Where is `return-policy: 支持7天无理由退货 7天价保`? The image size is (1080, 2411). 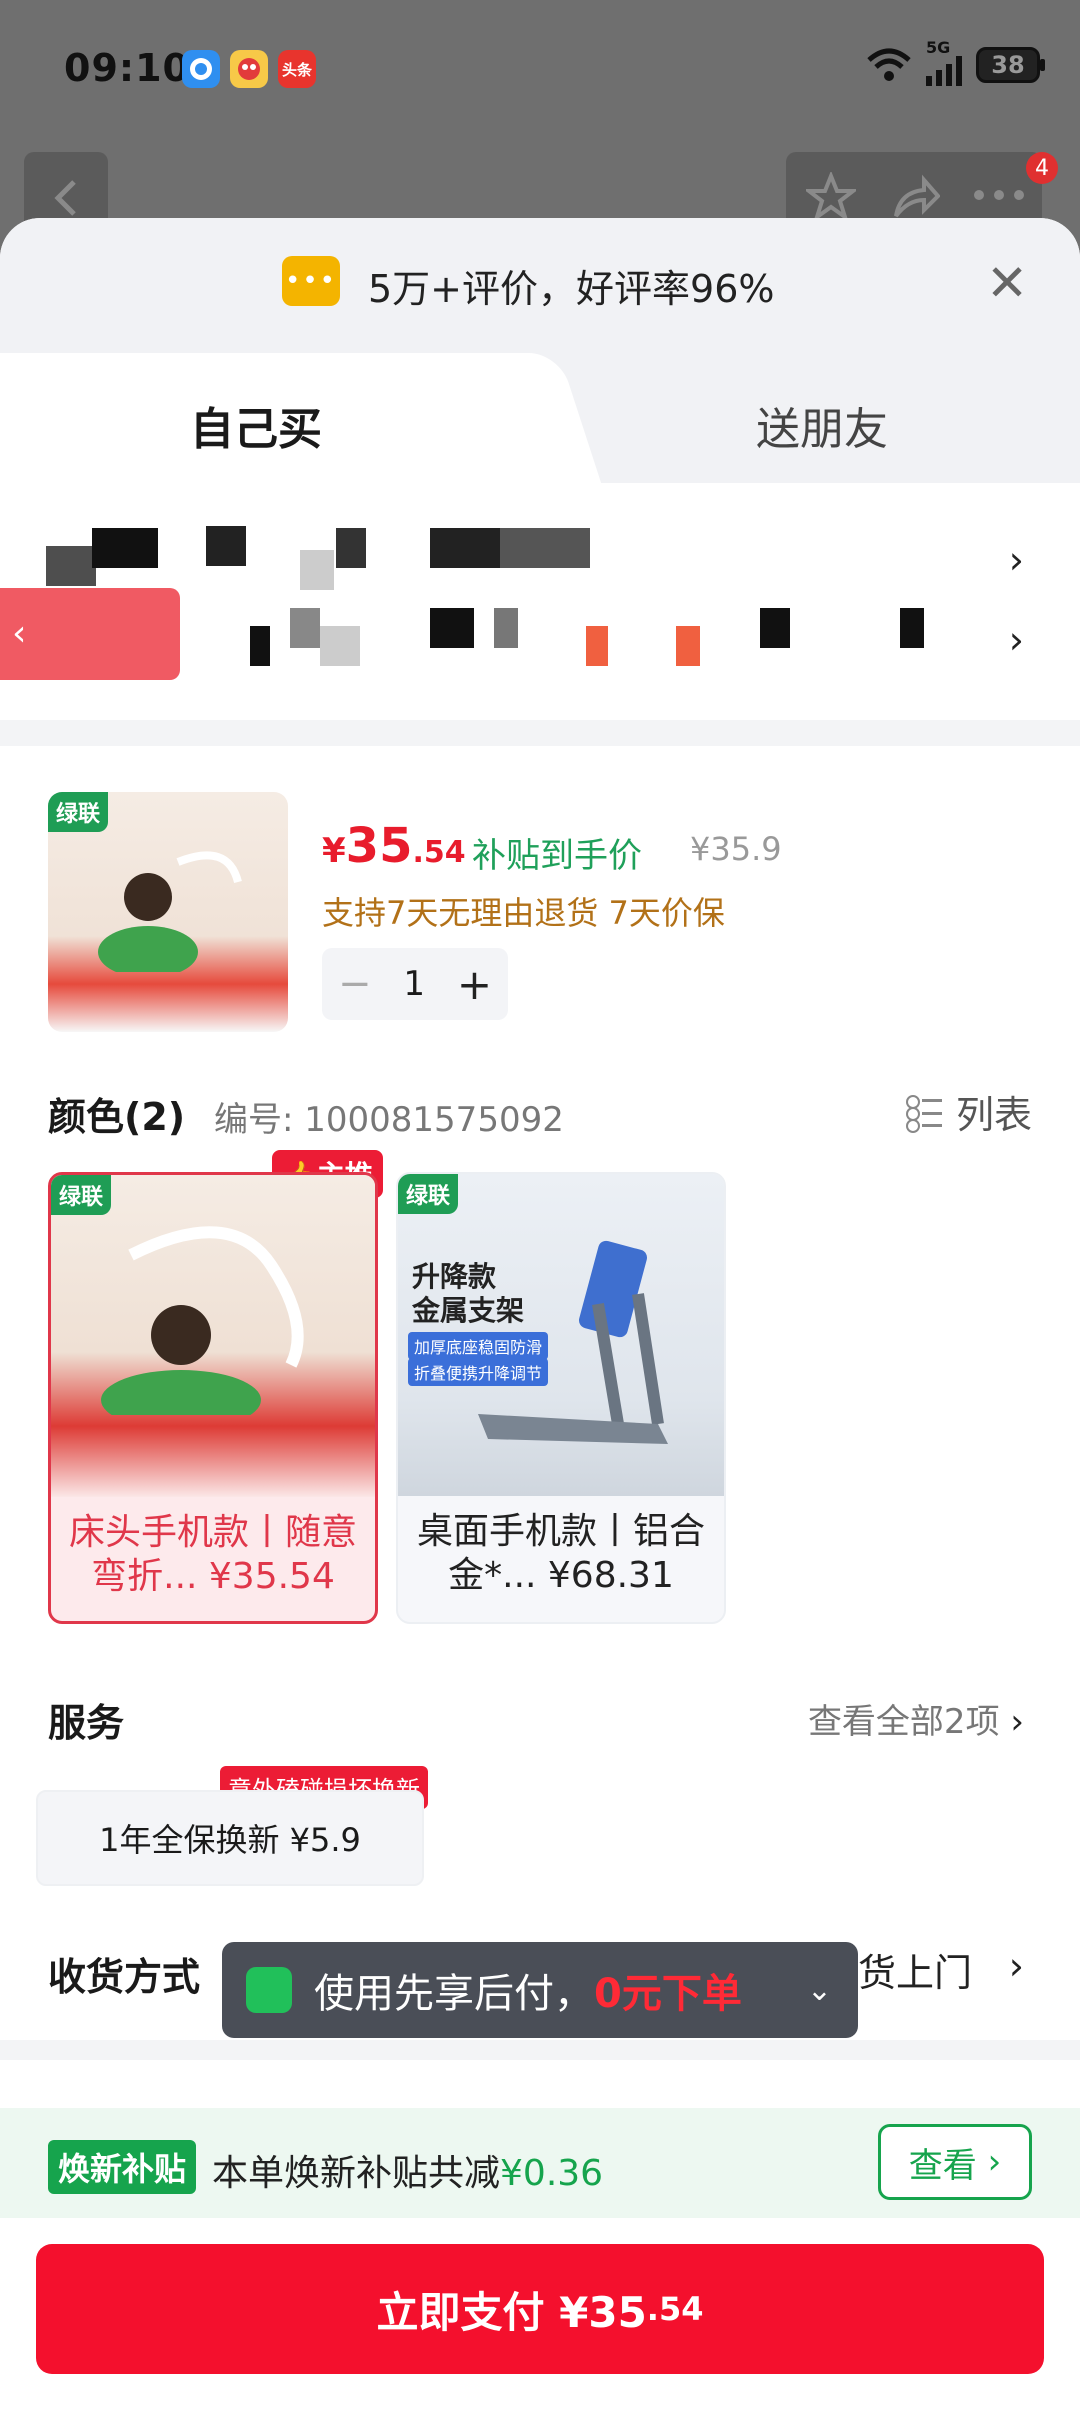
return-policy: 支持7天无理由退货 7天价保 is located at coordinates (523, 913).